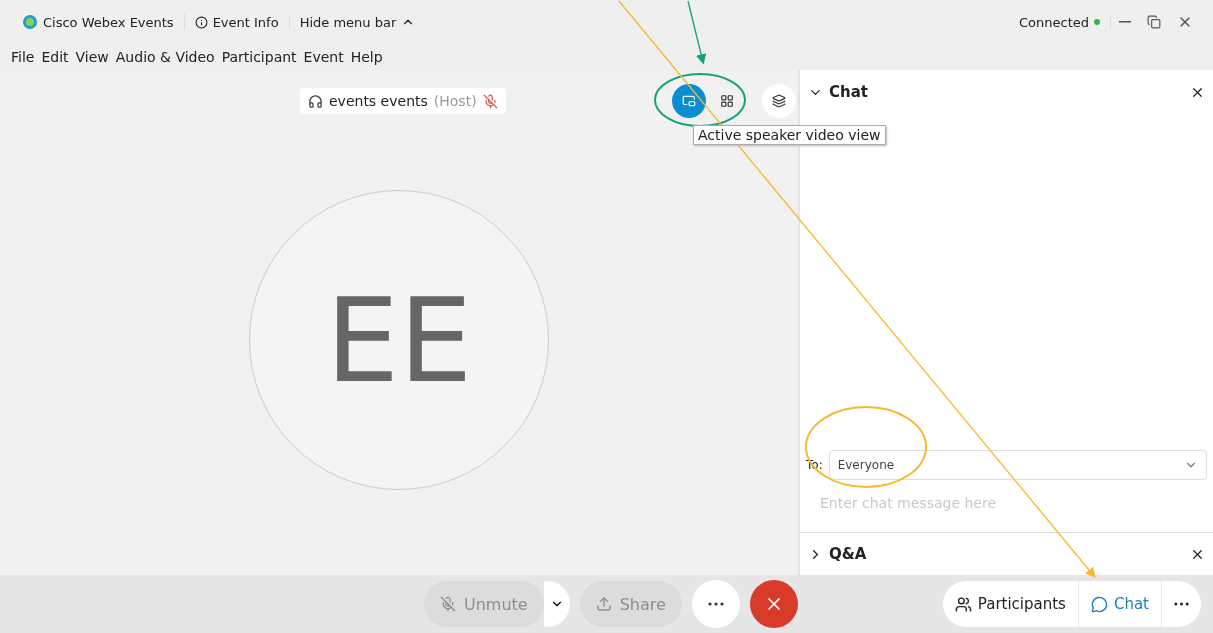 Image resolution: width=1213 pixels, height=633 pixels. Describe the element at coordinates (1125, 22) in the screenshot. I see `minimize-icon` at that location.